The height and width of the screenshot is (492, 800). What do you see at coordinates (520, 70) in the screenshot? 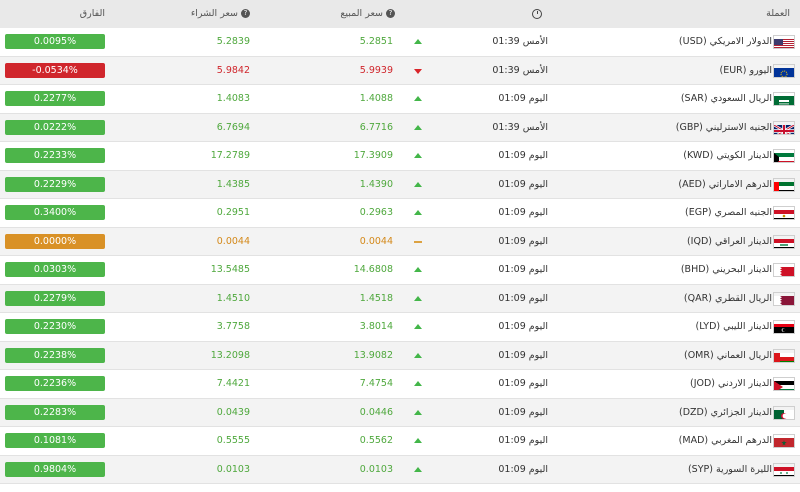
I see `update-time: الأمس 01:39` at bounding box center [520, 70].